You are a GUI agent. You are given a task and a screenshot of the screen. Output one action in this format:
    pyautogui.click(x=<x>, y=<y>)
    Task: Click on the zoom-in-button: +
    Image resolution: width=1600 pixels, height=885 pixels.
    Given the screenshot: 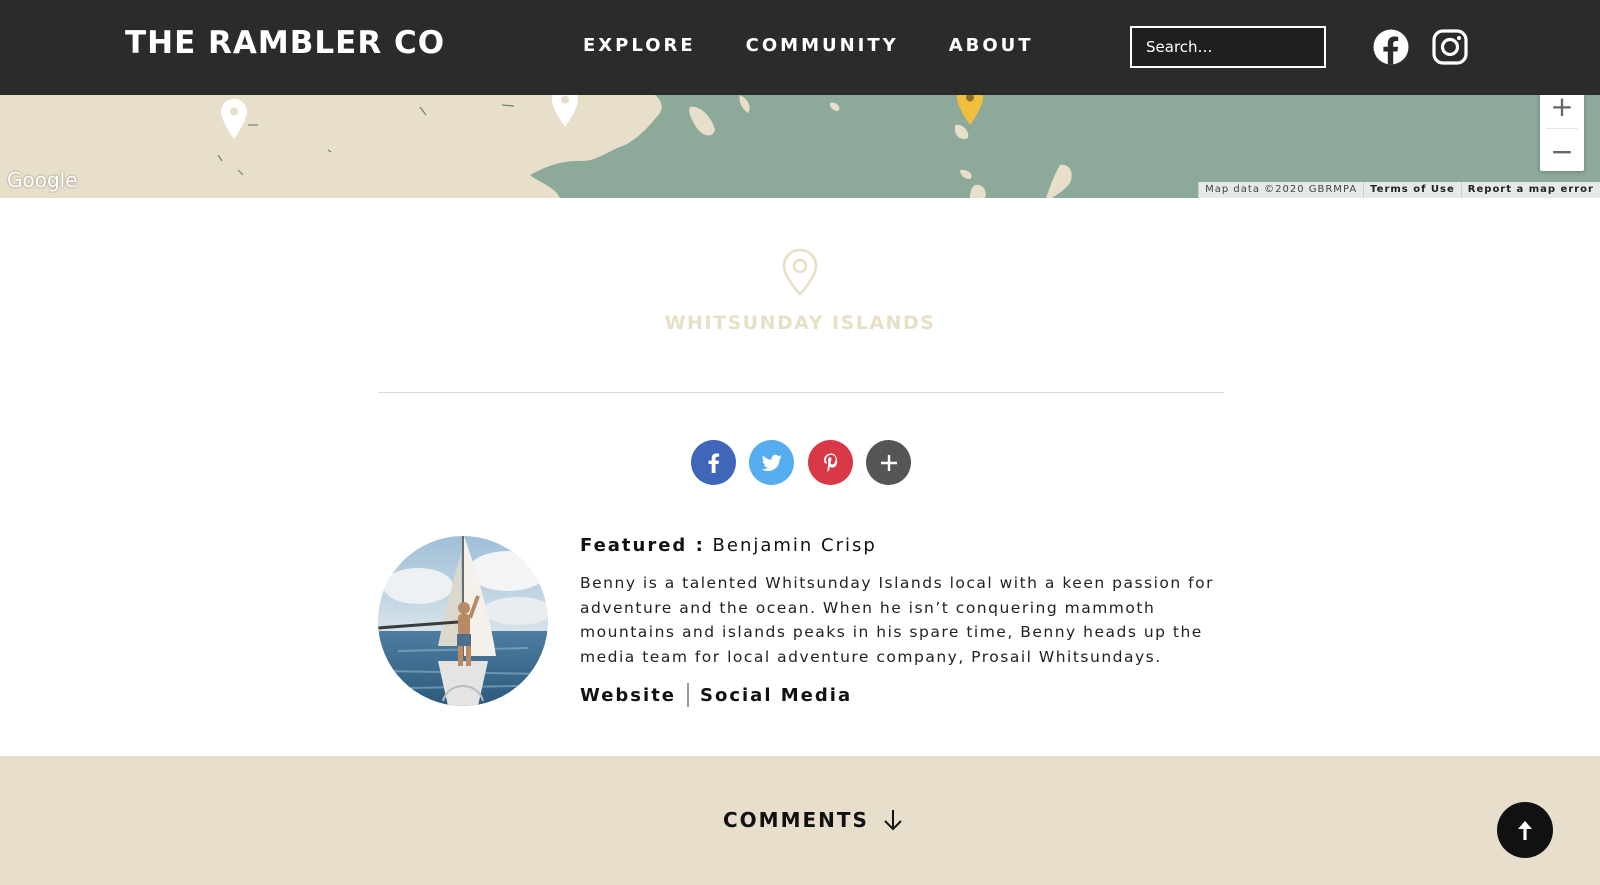 What is the action you would take?
    pyautogui.click(x=1562, y=110)
    